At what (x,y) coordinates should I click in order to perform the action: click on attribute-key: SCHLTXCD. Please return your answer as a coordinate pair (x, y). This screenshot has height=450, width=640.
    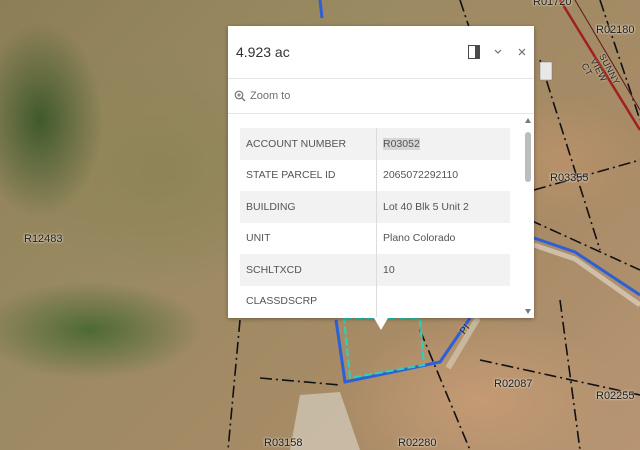
    Looking at the image, I should click on (308, 270).